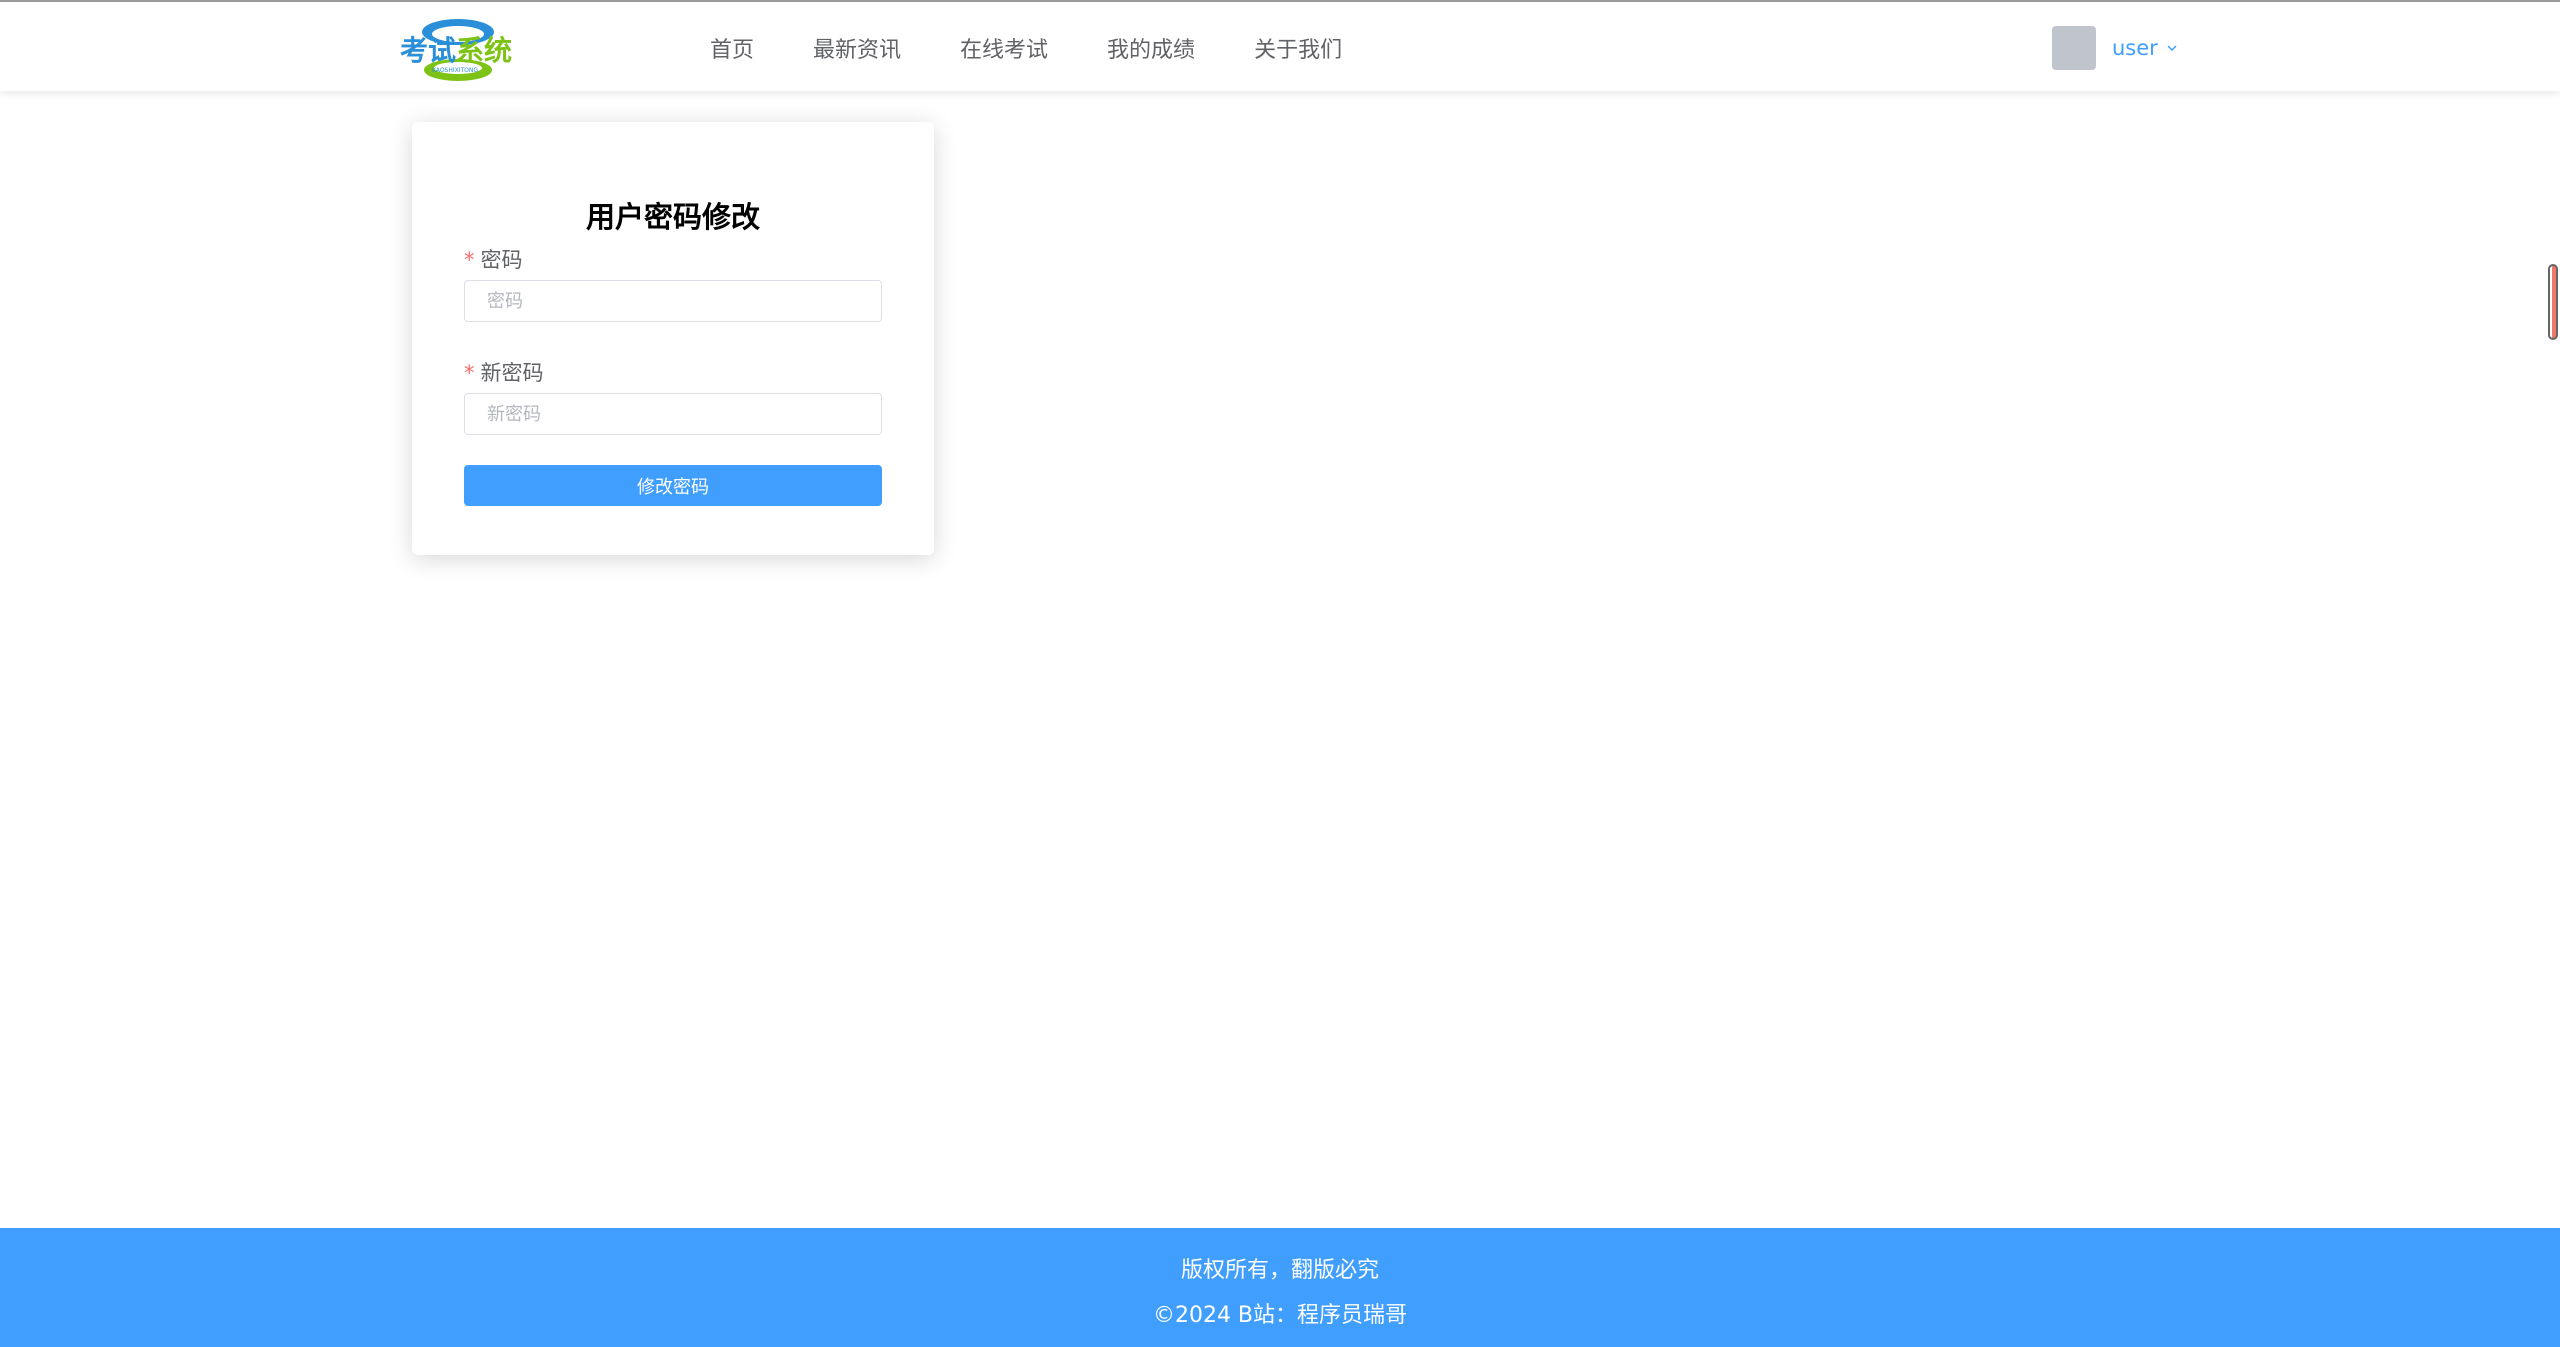 Image resolution: width=2560 pixels, height=1347 pixels. I want to click on change-password-button: 修改密码, so click(673, 485).